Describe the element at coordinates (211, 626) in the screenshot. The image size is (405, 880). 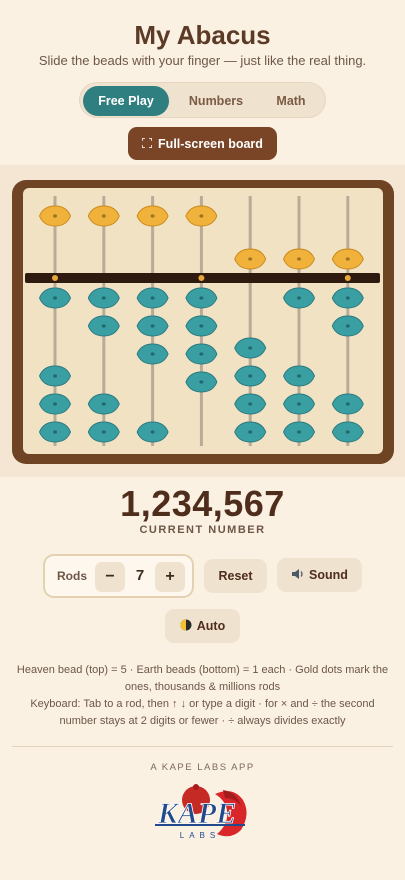
I see `auto-label: Auto` at that location.